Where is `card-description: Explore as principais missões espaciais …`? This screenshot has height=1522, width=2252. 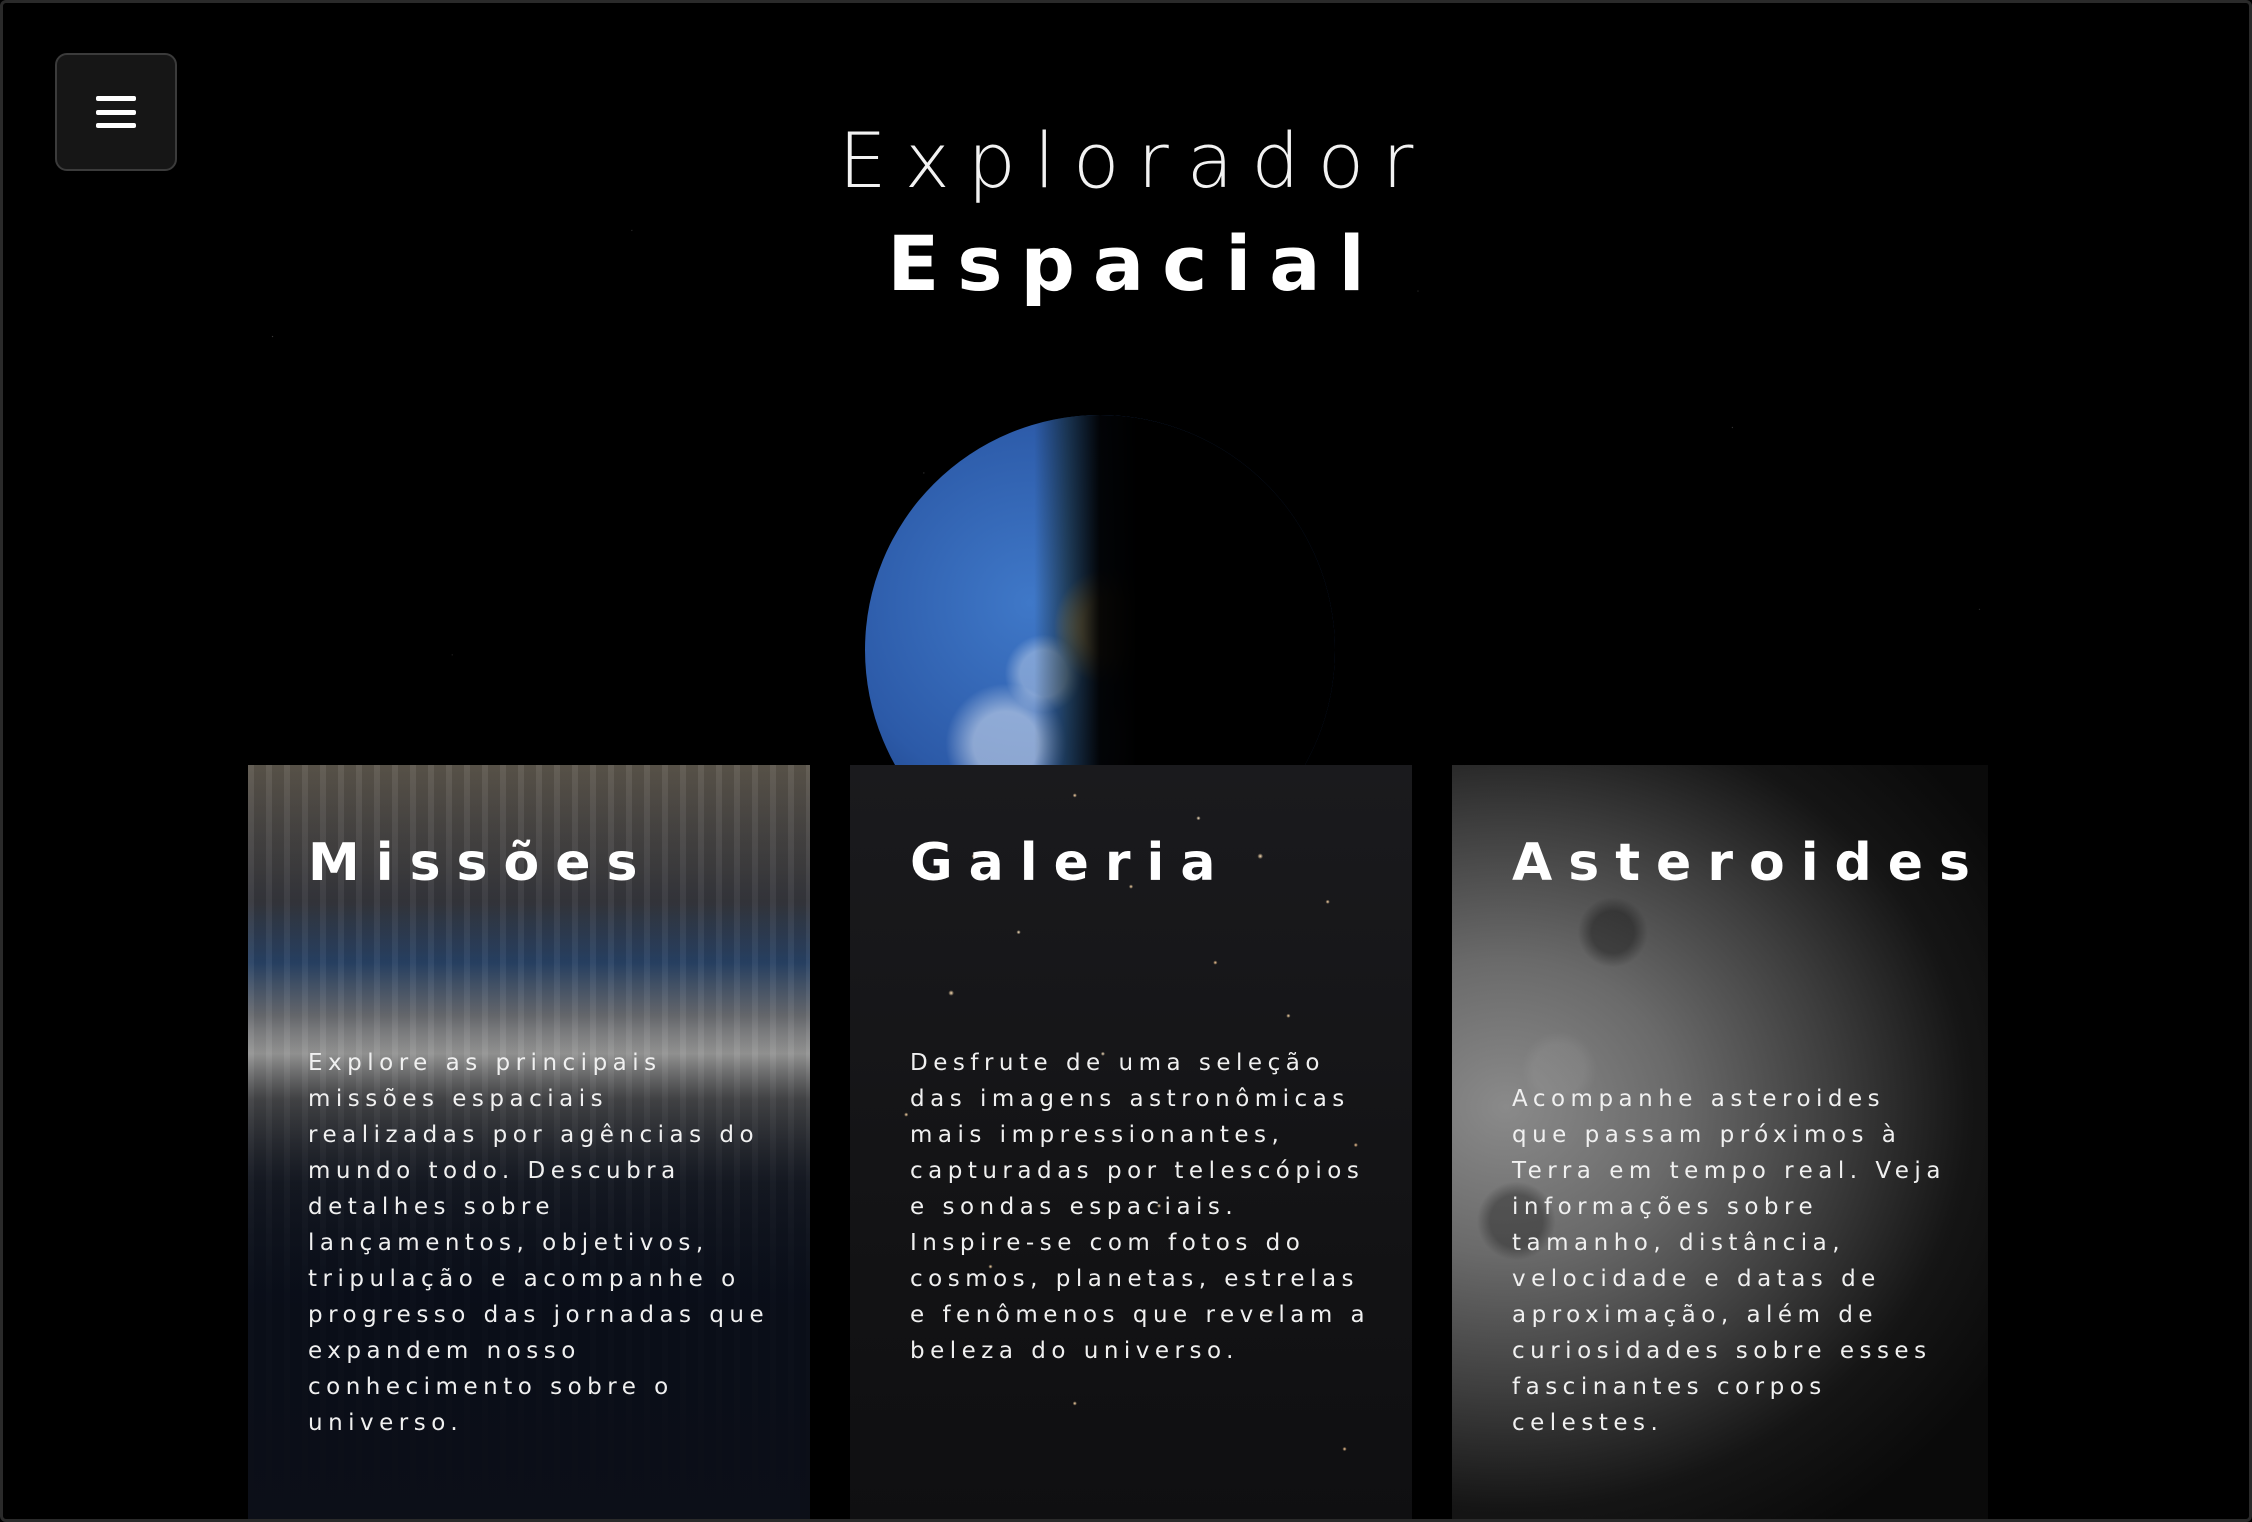 card-description: Explore as principais missões espaciais … is located at coordinates (539, 1243).